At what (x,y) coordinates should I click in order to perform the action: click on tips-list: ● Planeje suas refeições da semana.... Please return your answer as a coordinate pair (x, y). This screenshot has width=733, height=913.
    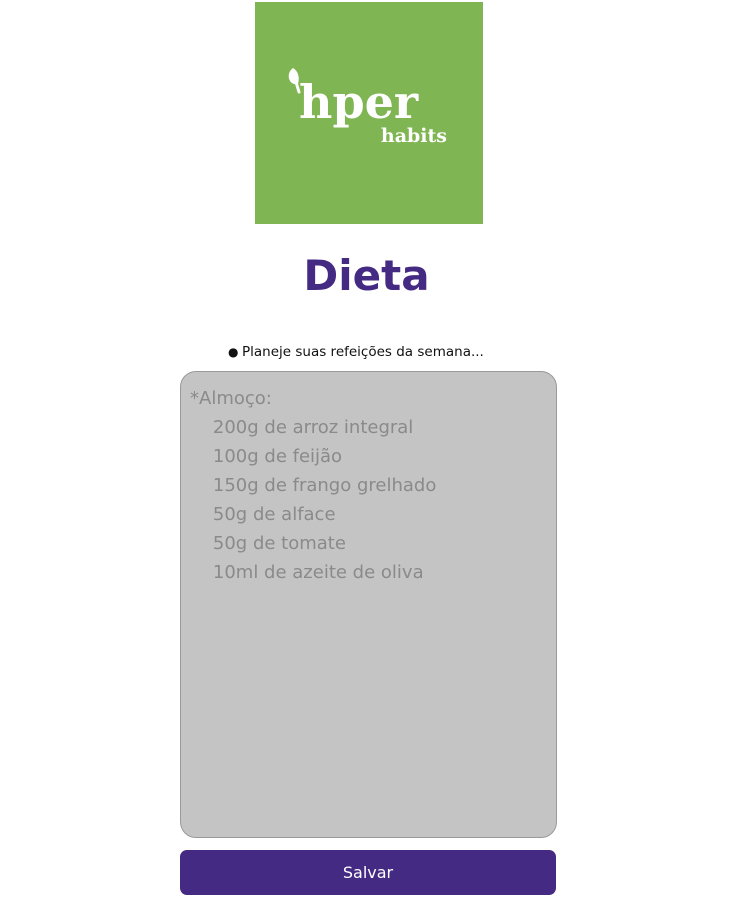
    Looking at the image, I should click on (356, 352).